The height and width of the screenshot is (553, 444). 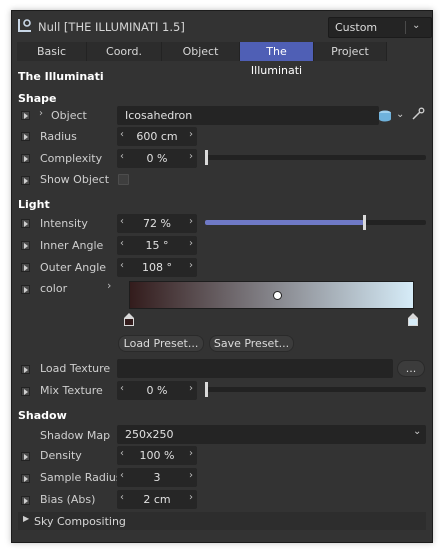 What do you see at coordinates (80, 521) in the screenshot?
I see `sky-compositing-label: Sky Compositing` at bounding box center [80, 521].